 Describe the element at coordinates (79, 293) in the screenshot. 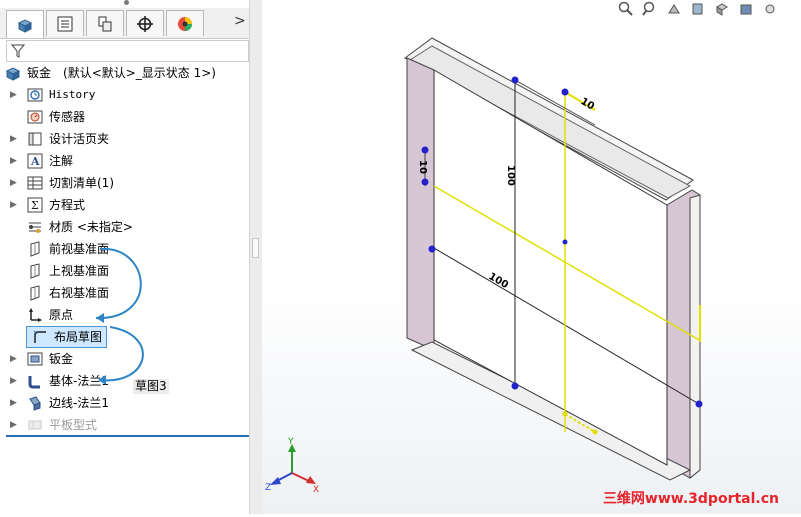

I see `tree-item-label: 右视基准面` at that location.